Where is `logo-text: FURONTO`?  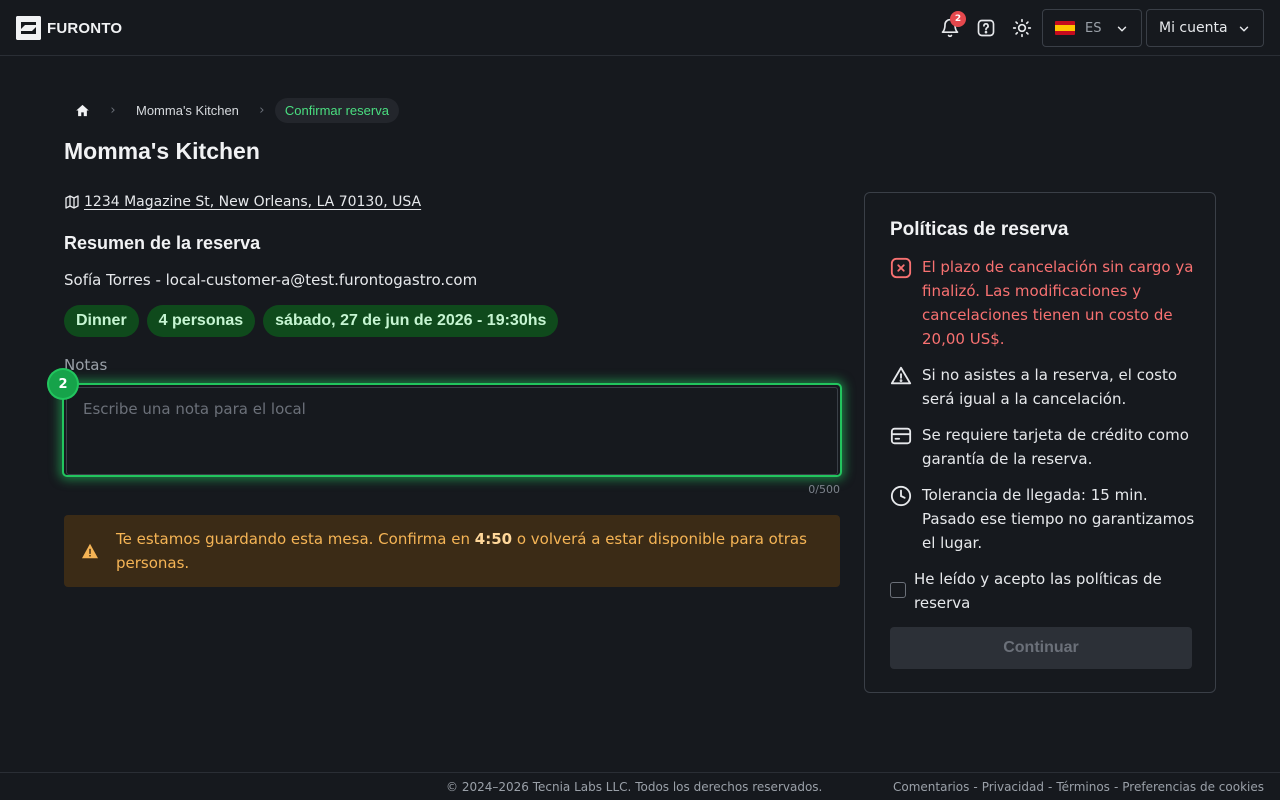
logo-text: FURONTO is located at coordinates (85, 28).